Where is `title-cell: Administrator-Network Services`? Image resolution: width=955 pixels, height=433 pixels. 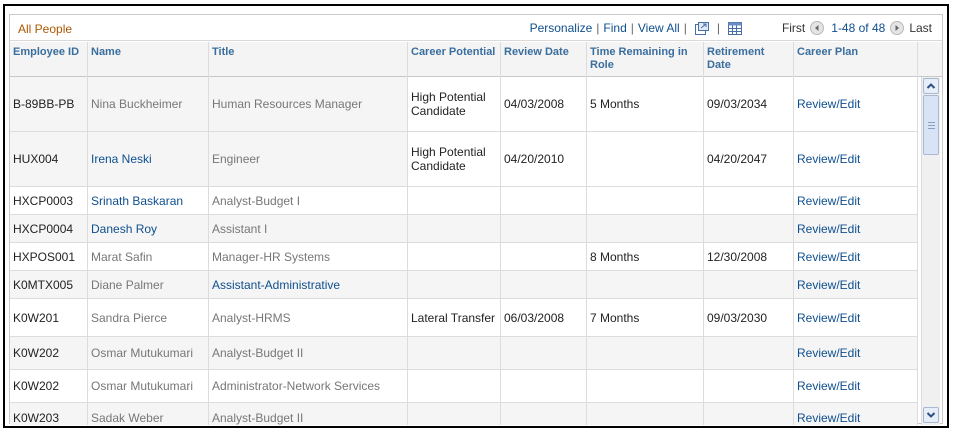
title-cell: Administrator-Network Services is located at coordinates (308, 386).